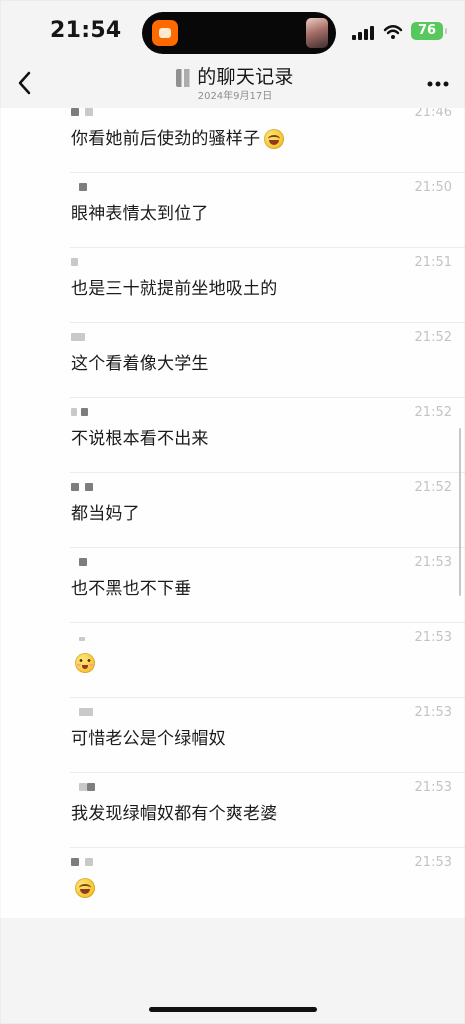  Describe the element at coordinates (140, 214) in the screenshot. I see `message-text: 眼神表情太到位了` at that location.